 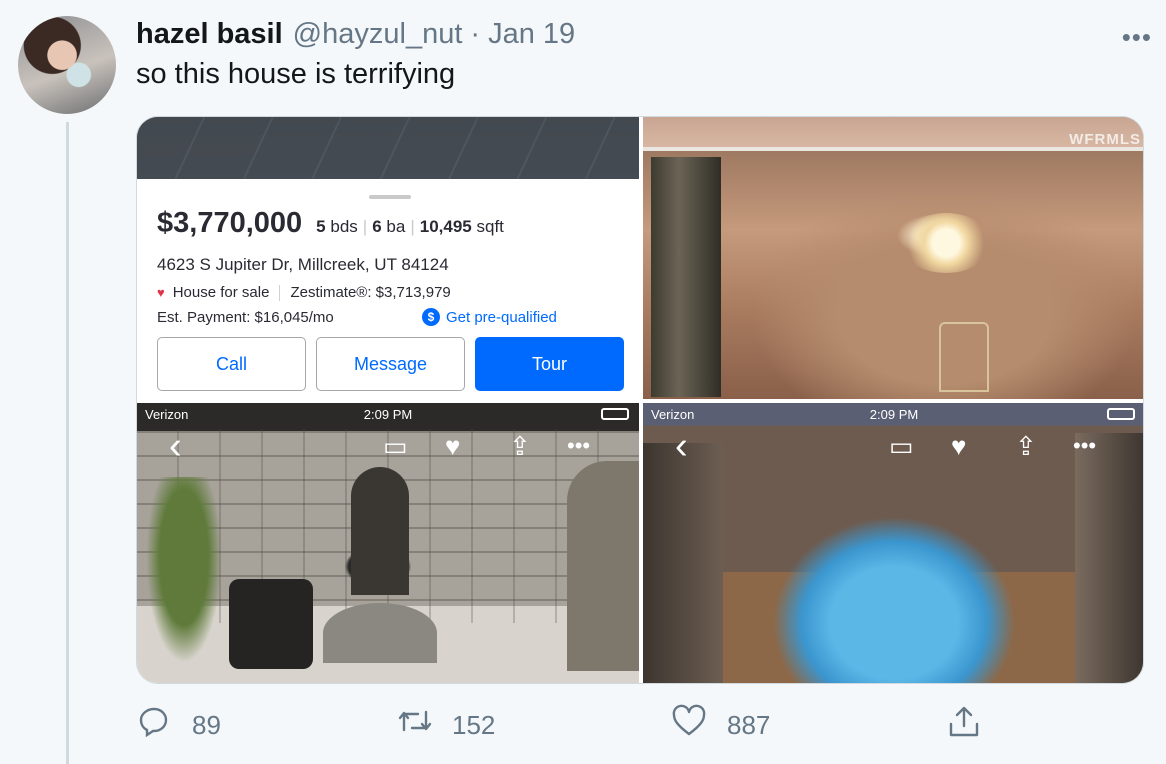 What do you see at coordinates (390, 197) in the screenshot?
I see `drag-handle` at bounding box center [390, 197].